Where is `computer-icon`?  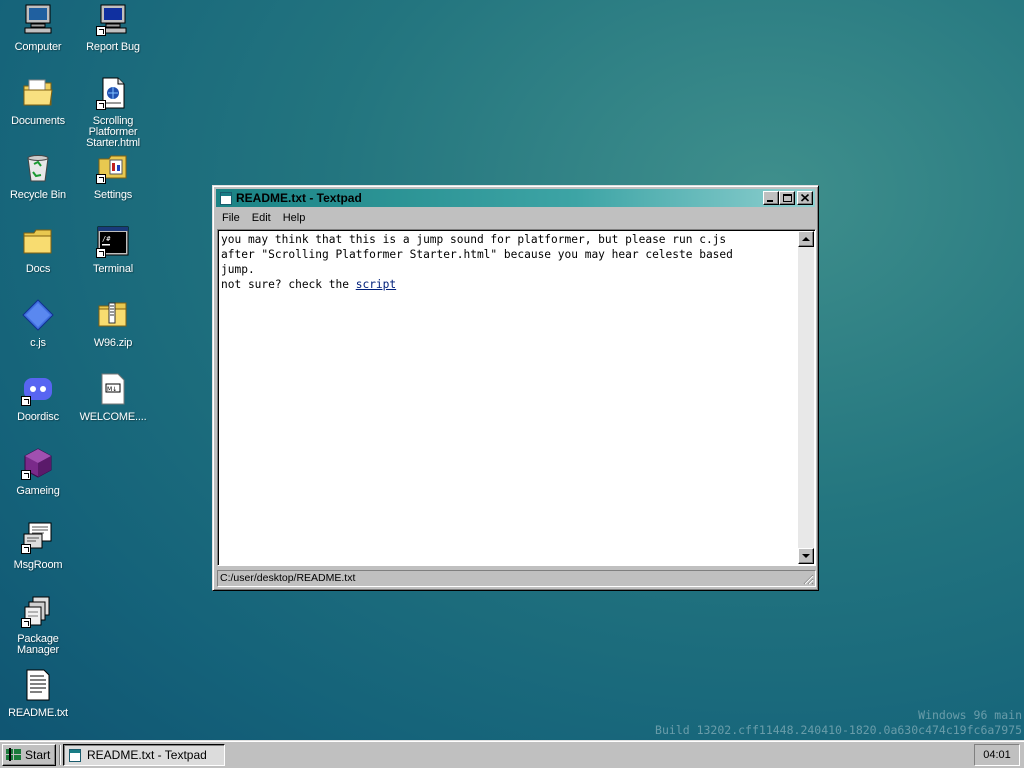 computer-icon is located at coordinates (38, 19).